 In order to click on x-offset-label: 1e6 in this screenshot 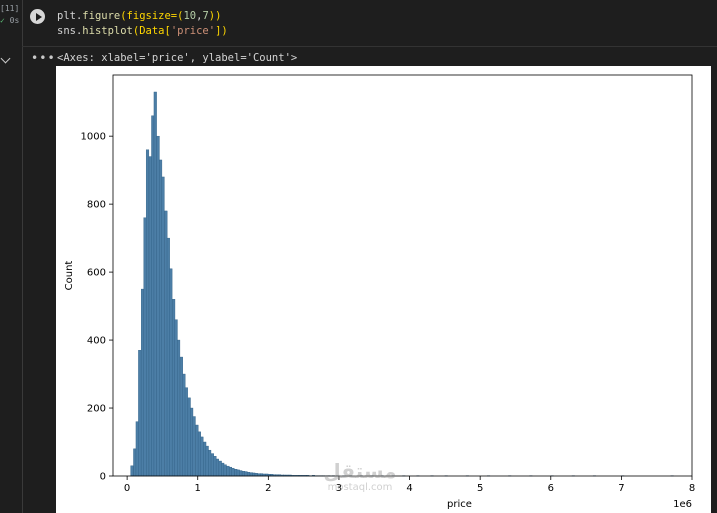, I will do `click(682, 504)`.